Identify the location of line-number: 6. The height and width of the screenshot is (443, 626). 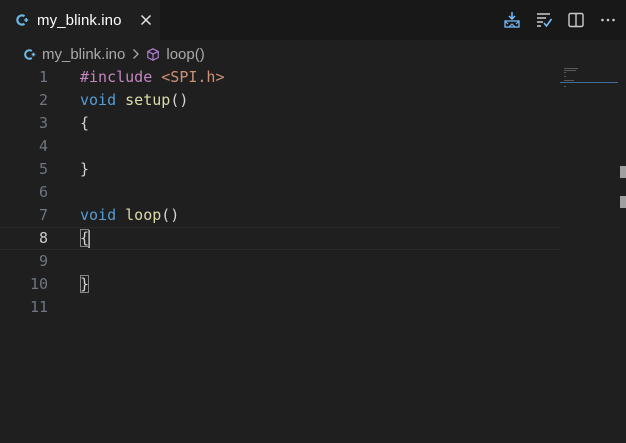
(43, 192).